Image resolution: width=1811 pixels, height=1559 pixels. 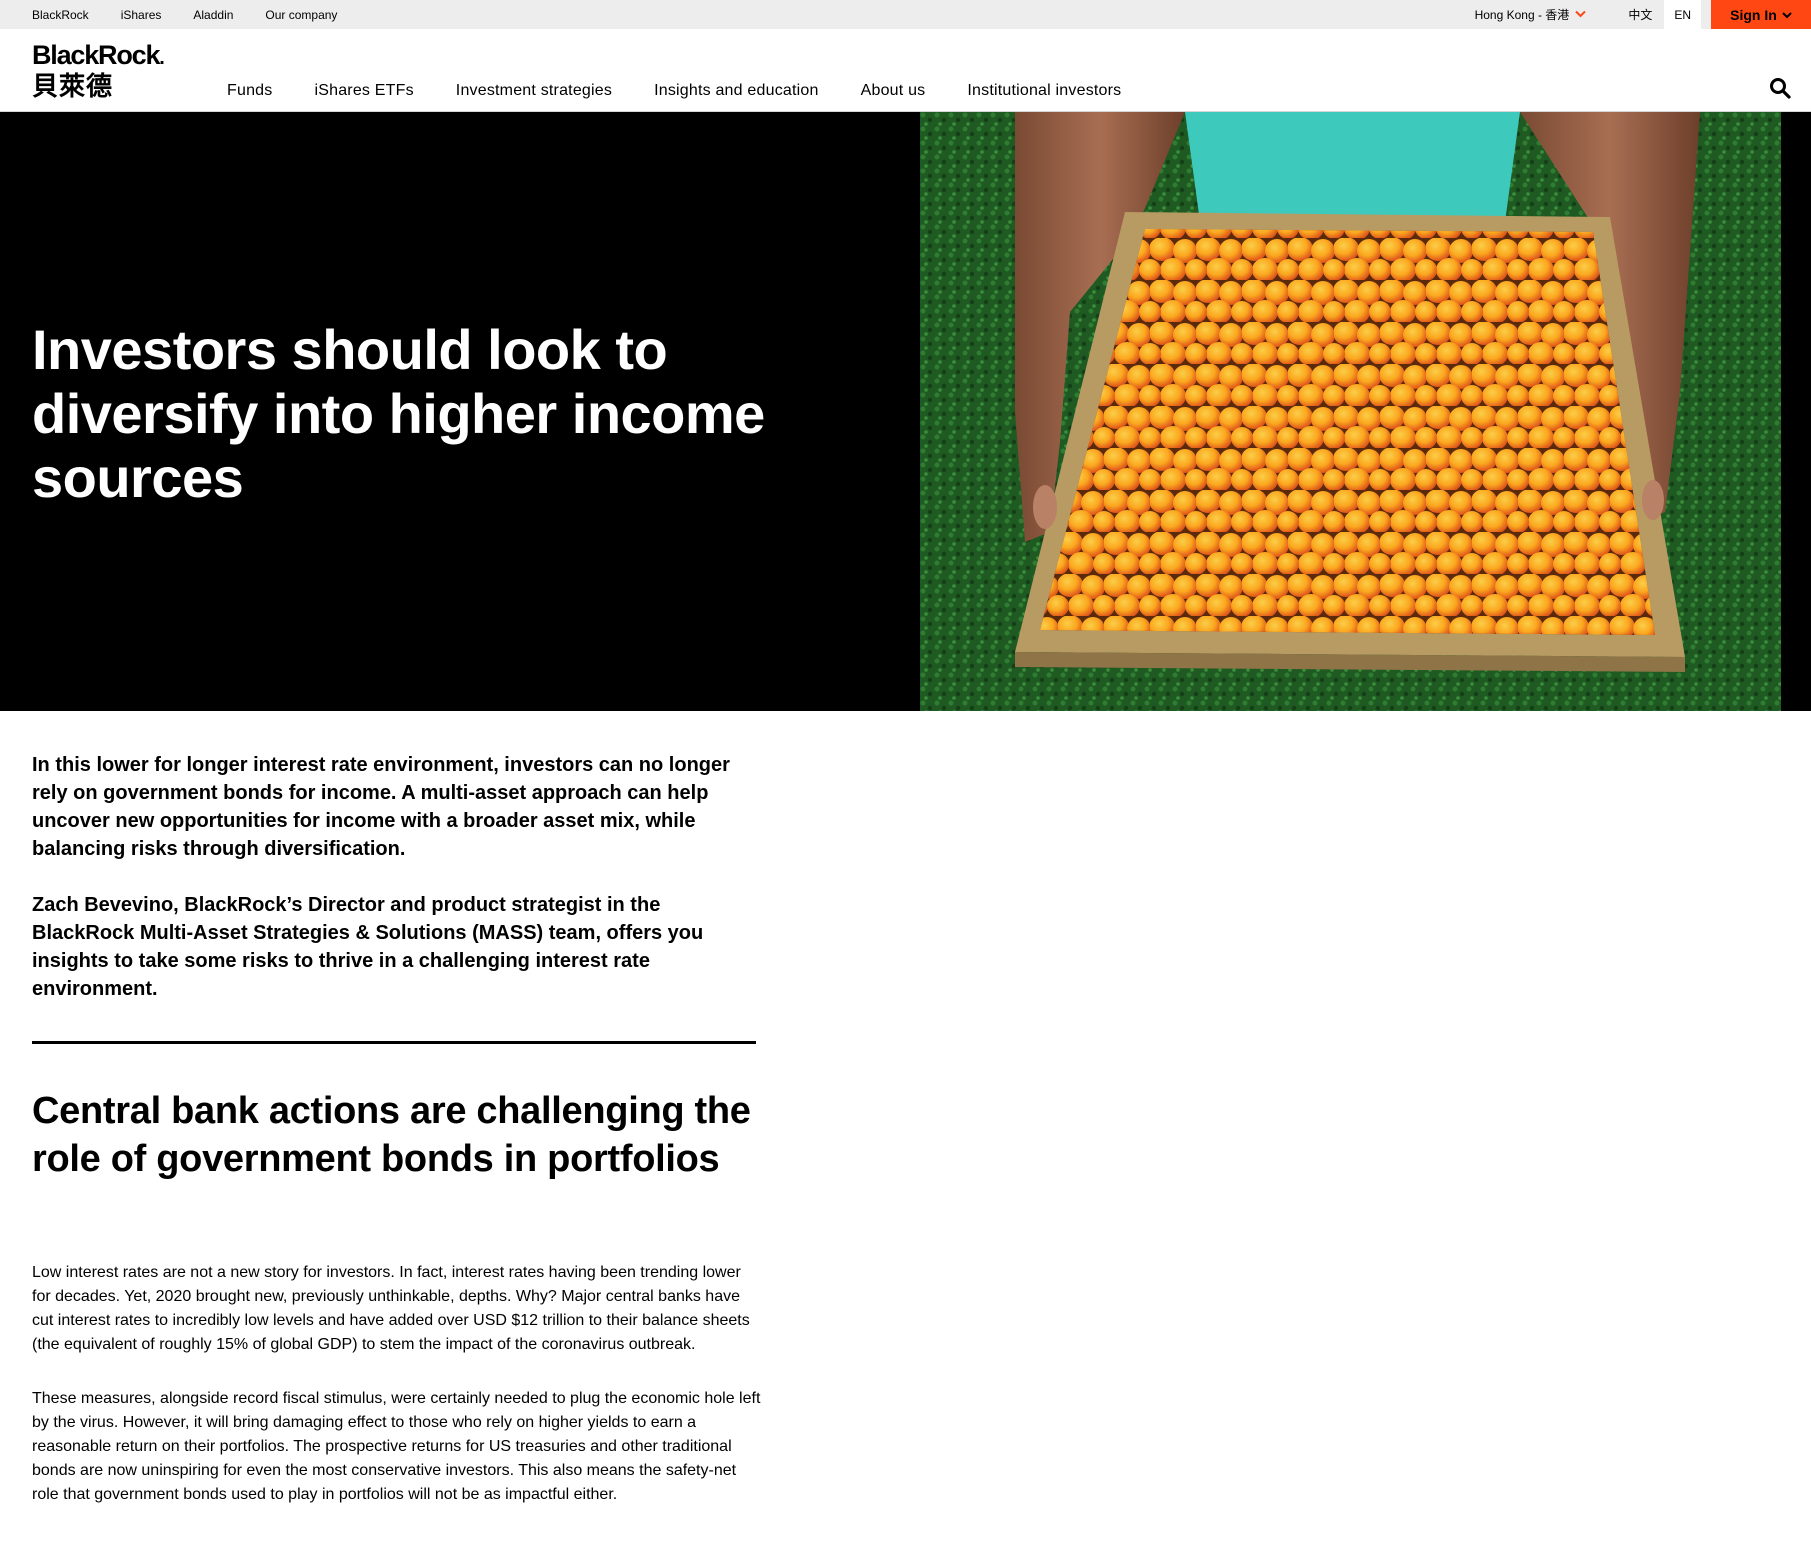 I want to click on sign-in-button: Sign In, so click(x=1761, y=14).